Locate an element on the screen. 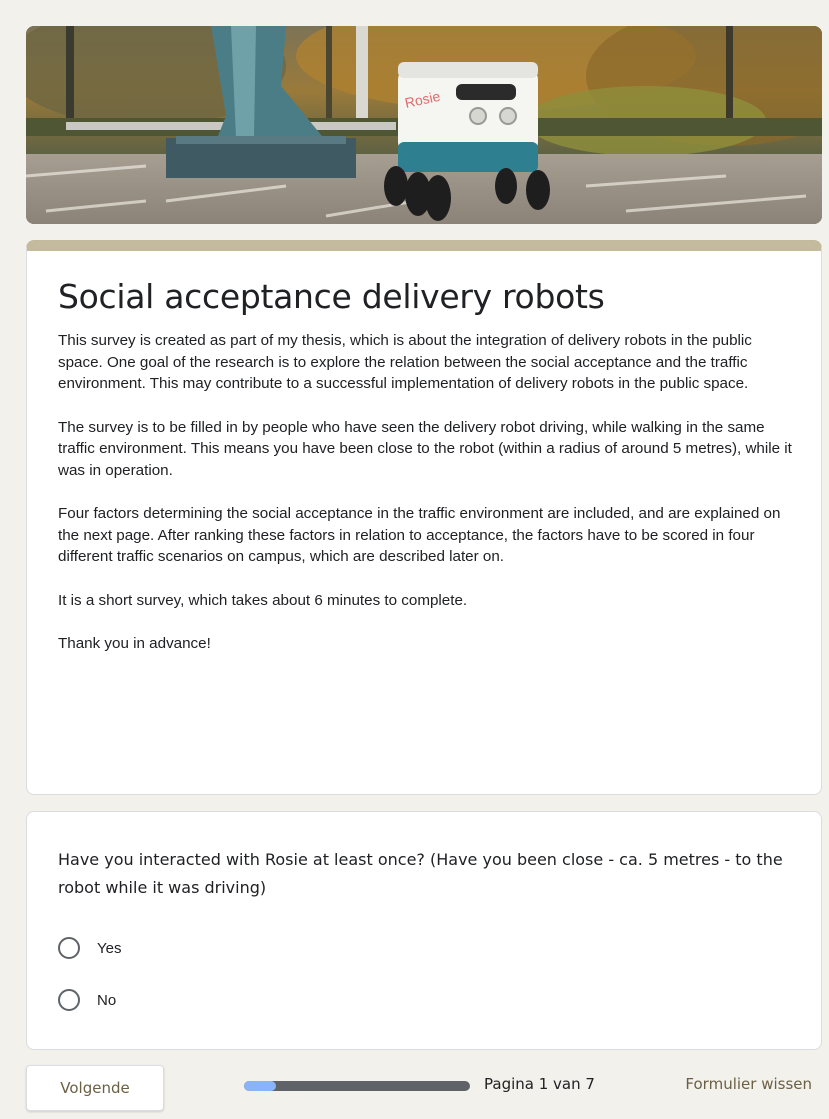 This screenshot has height=1119, width=829. description-paragraph: Thank you in advance! is located at coordinates (134, 643).